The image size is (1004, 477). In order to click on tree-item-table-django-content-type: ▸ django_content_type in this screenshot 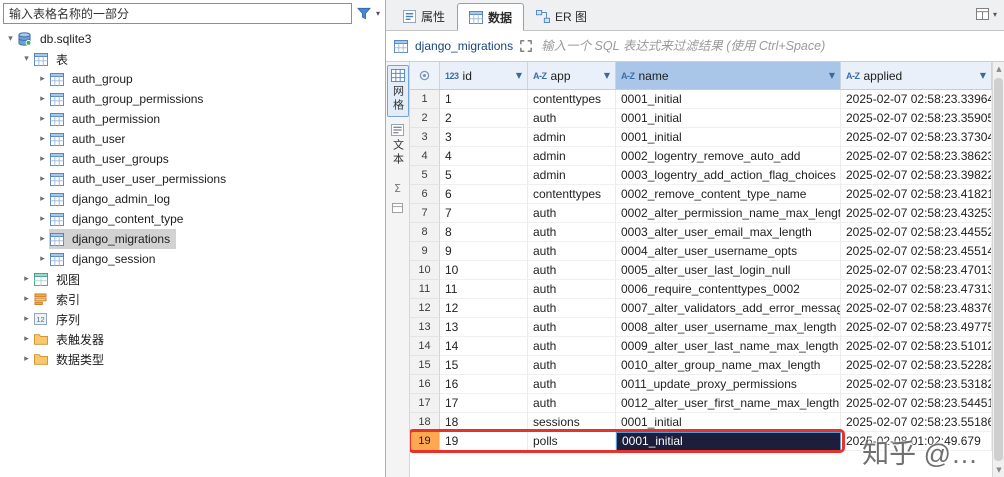, I will do `click(192, 219)`.